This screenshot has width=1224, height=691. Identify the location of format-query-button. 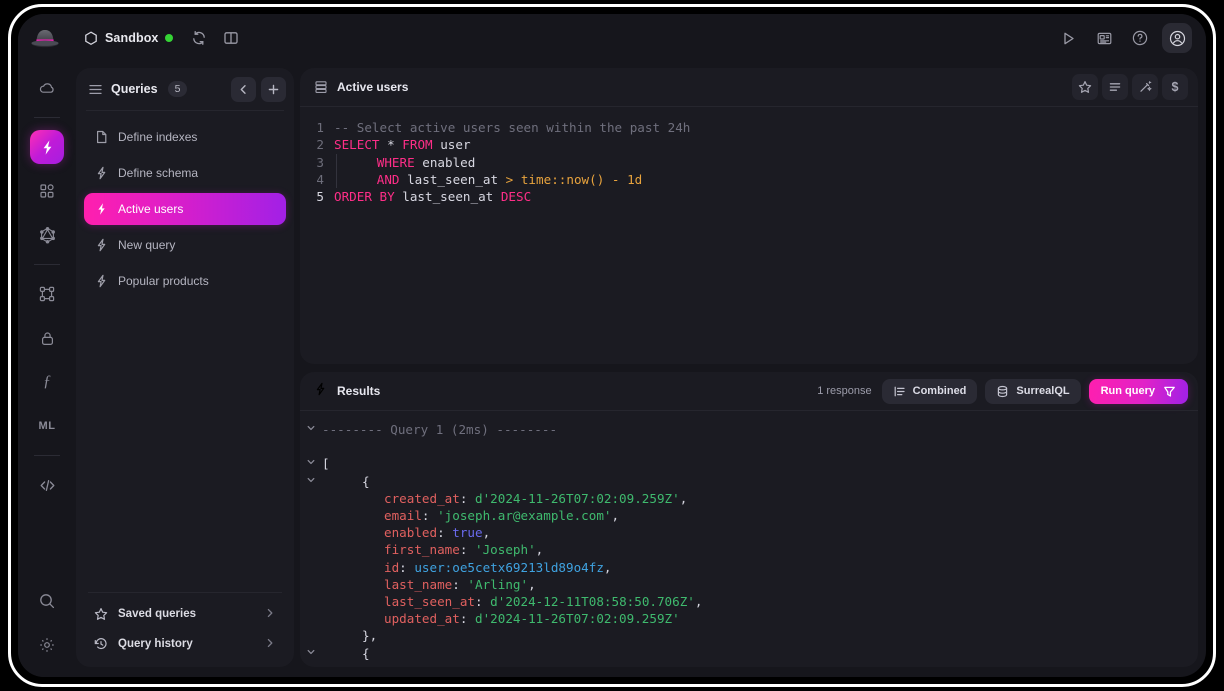
(1115, 87).